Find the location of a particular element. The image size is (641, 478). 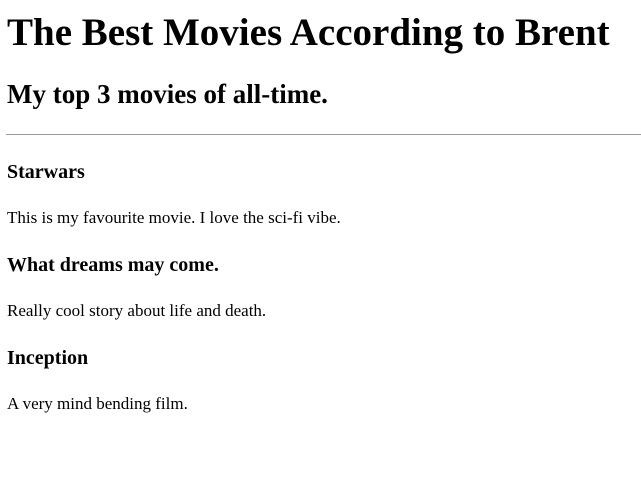

page-subtitle: My top 3 movies of all-time. is located at coordinates (167, 94).